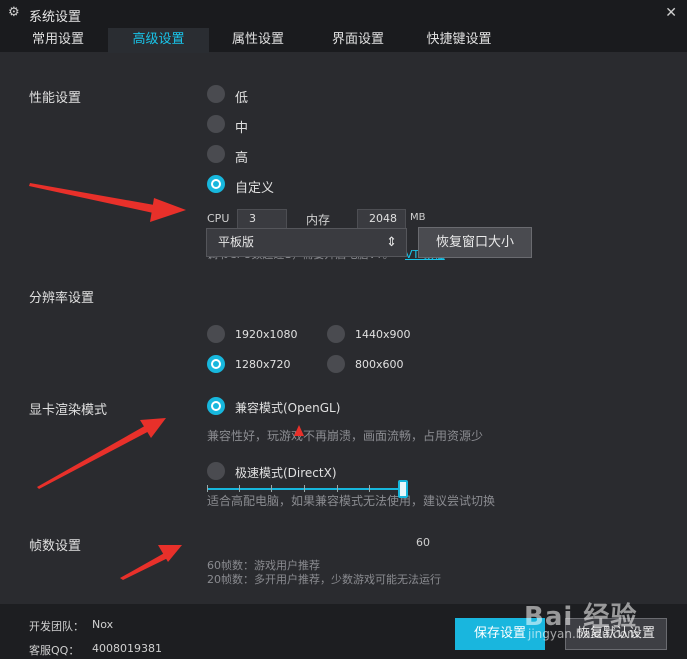  I want to click on team-label: 开发团队：, so click(56, 626).